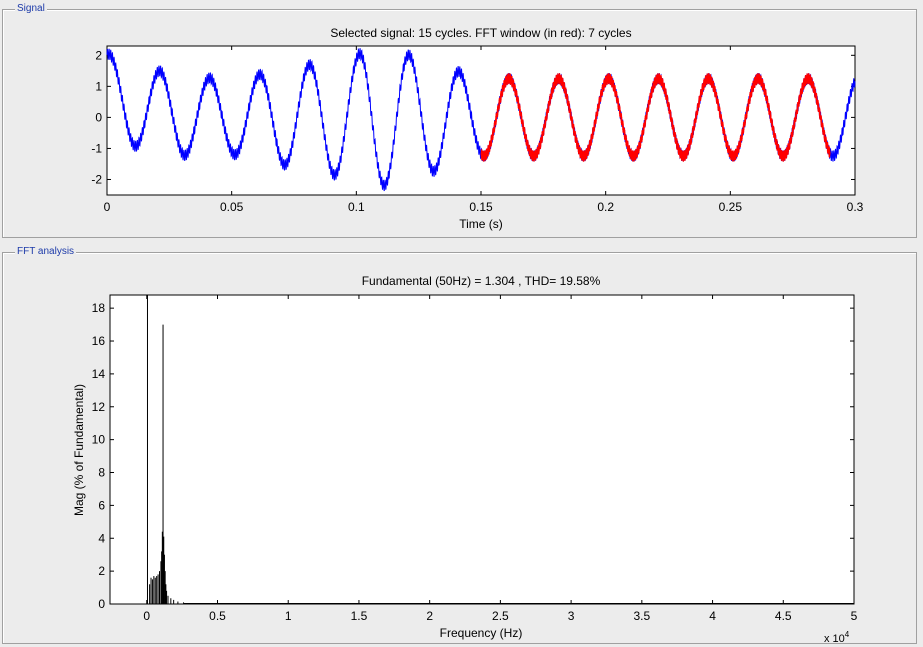  I want to click on signal-y-tick-label: -1, so click(96, 148).